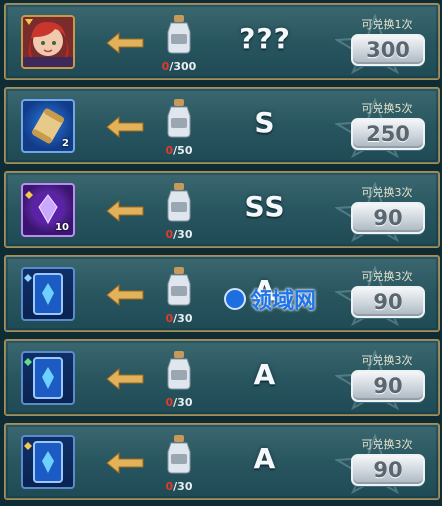 The height and width of the screenshot is (506, 442). I want to click on cost-block: 0/50, so click(179, 128).